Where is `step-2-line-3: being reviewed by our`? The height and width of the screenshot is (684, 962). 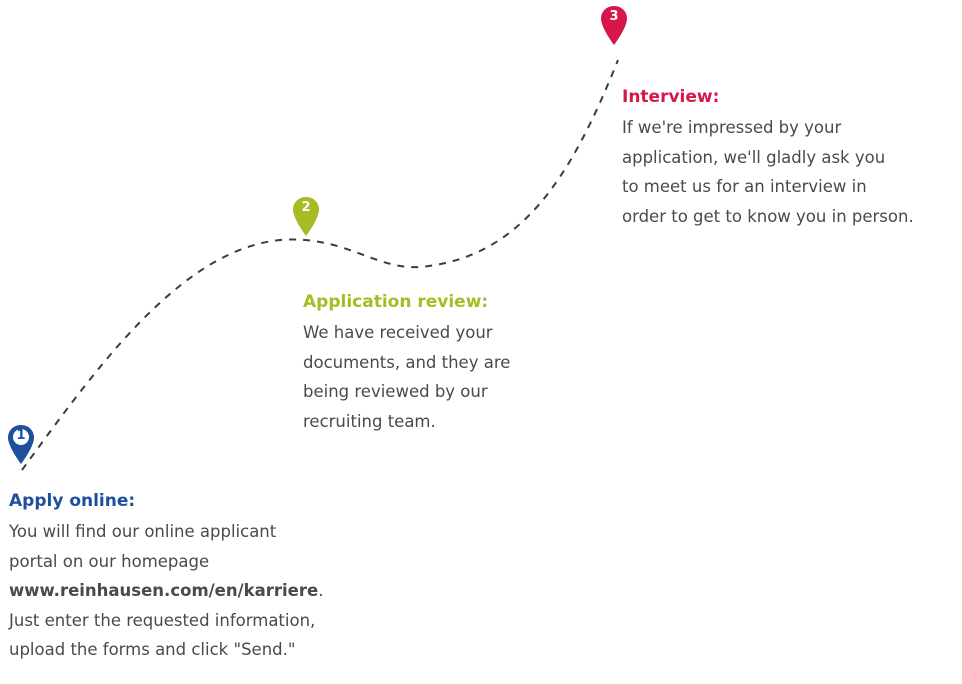 step-2-line-3: being reviewed by our is located at coordinates (395, 391).